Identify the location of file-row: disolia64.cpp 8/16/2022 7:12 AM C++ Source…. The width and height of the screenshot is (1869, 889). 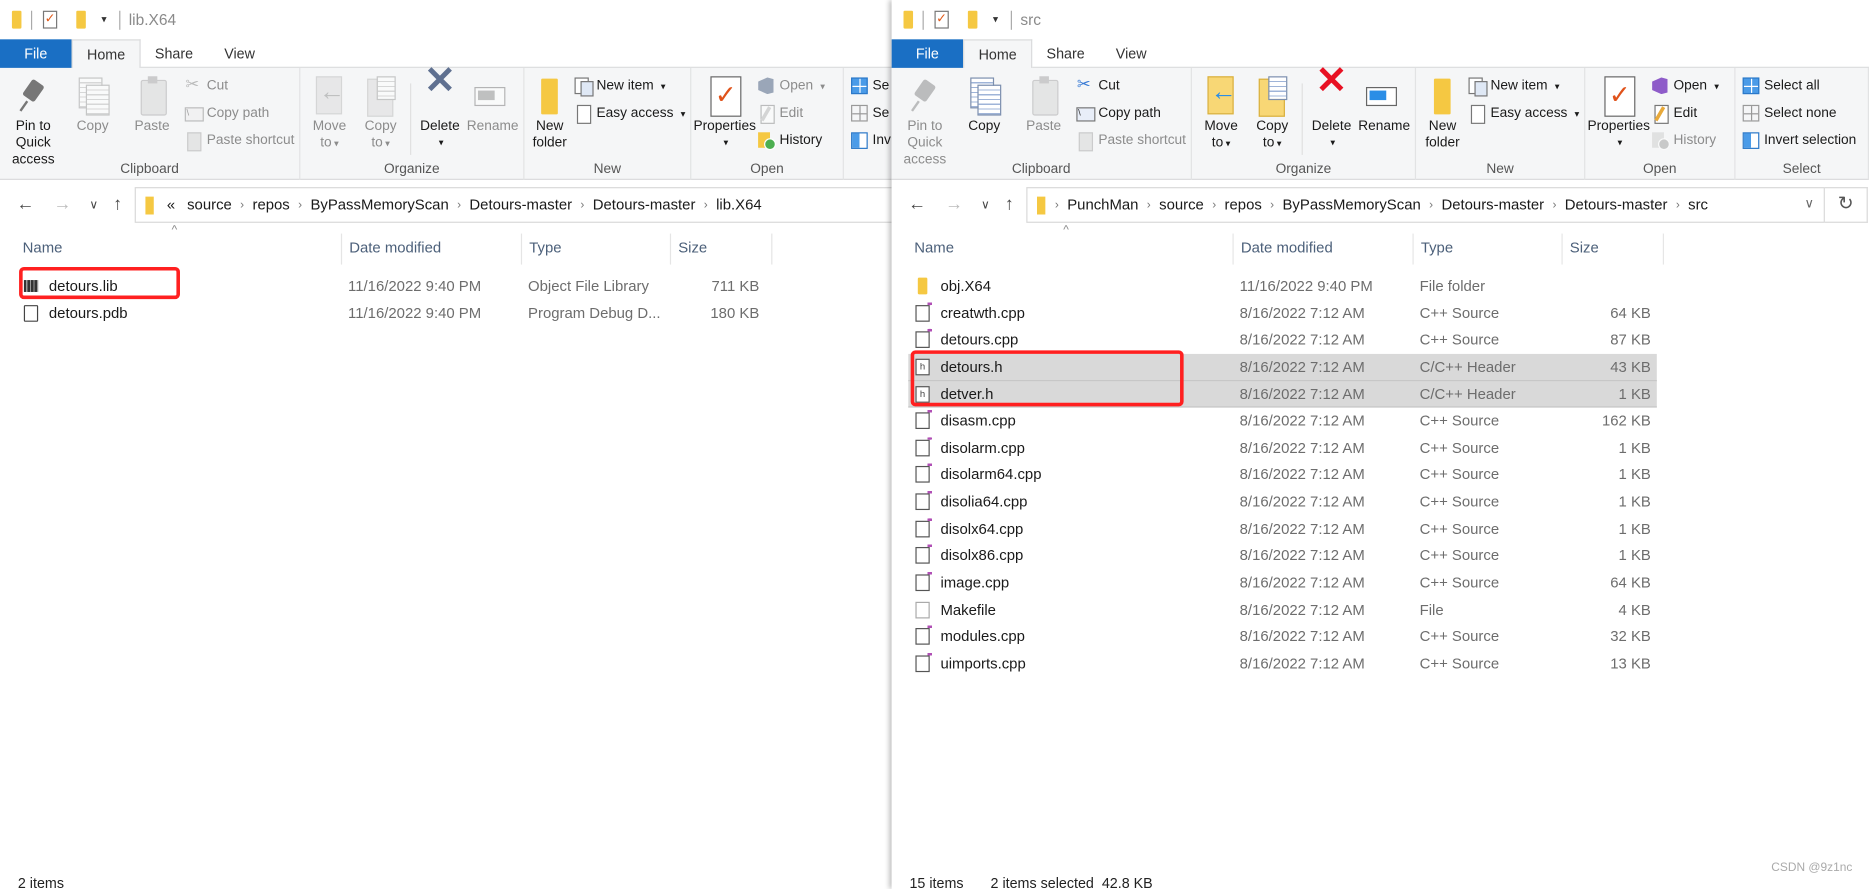
(1380, 502).